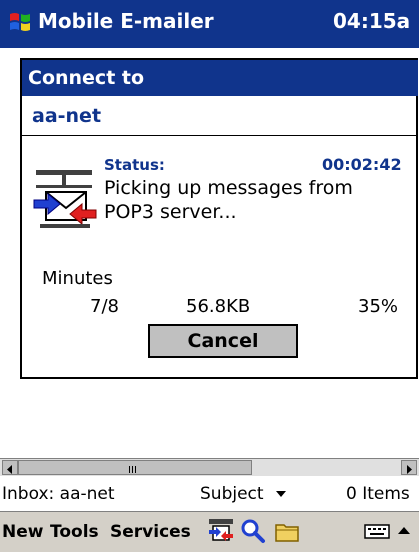 This screenshot has height=552, width=419. Describe the element at coordinates (371, 21) in the screenshot. I see `clock: 04:15a` at that location.